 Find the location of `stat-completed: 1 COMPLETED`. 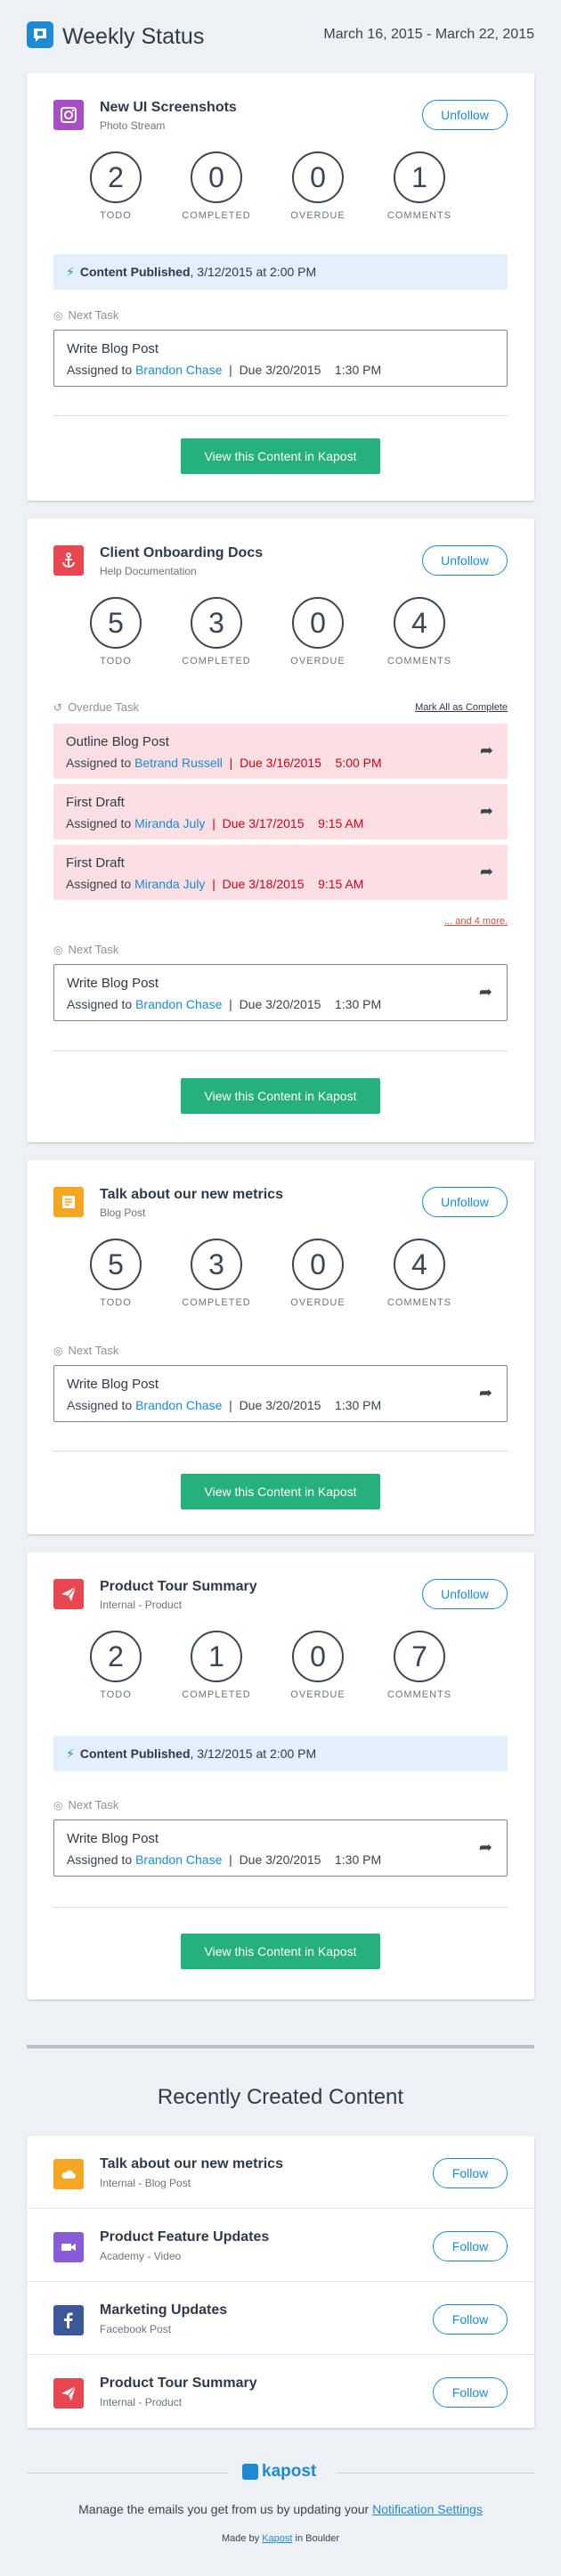

stat-completed: 1 COMPLETED is located at coordinates (216, 1665).